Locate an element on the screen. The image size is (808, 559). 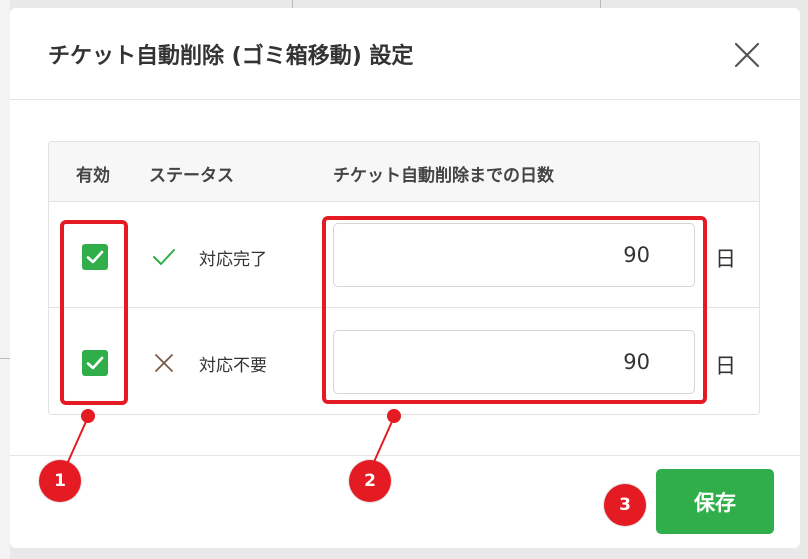
status-label: 対応完了 is located at coordinates (233, 260).